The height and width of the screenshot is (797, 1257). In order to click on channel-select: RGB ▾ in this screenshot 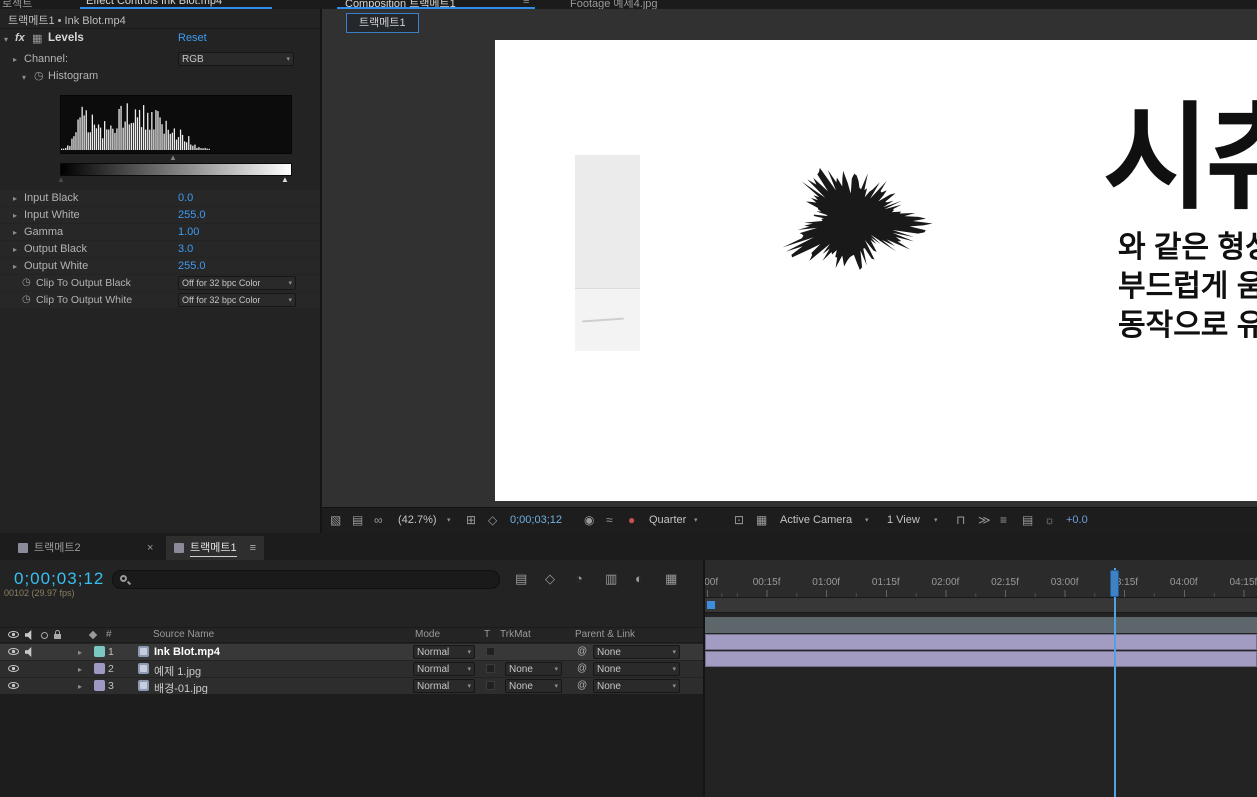, I will do `click(236, 59)`.